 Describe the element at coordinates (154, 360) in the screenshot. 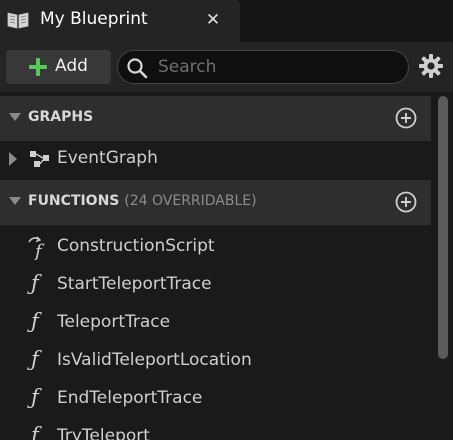

I see `function-item-label: IsValidTeleportLocation` at that location.